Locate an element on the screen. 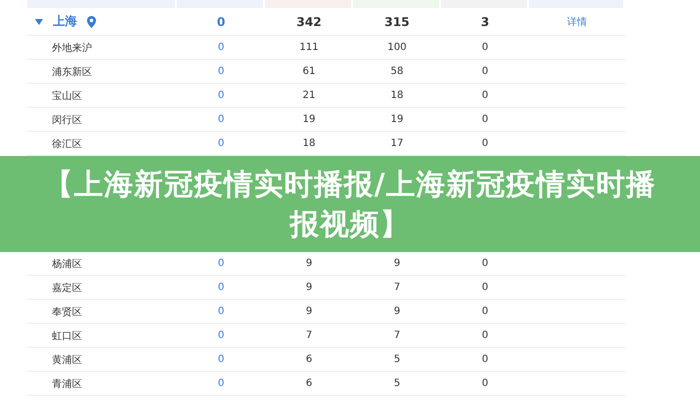 Image resolution: width=700 pixels, height=400 pixels. table-cell: 342 is located at coordinates (309, 21).